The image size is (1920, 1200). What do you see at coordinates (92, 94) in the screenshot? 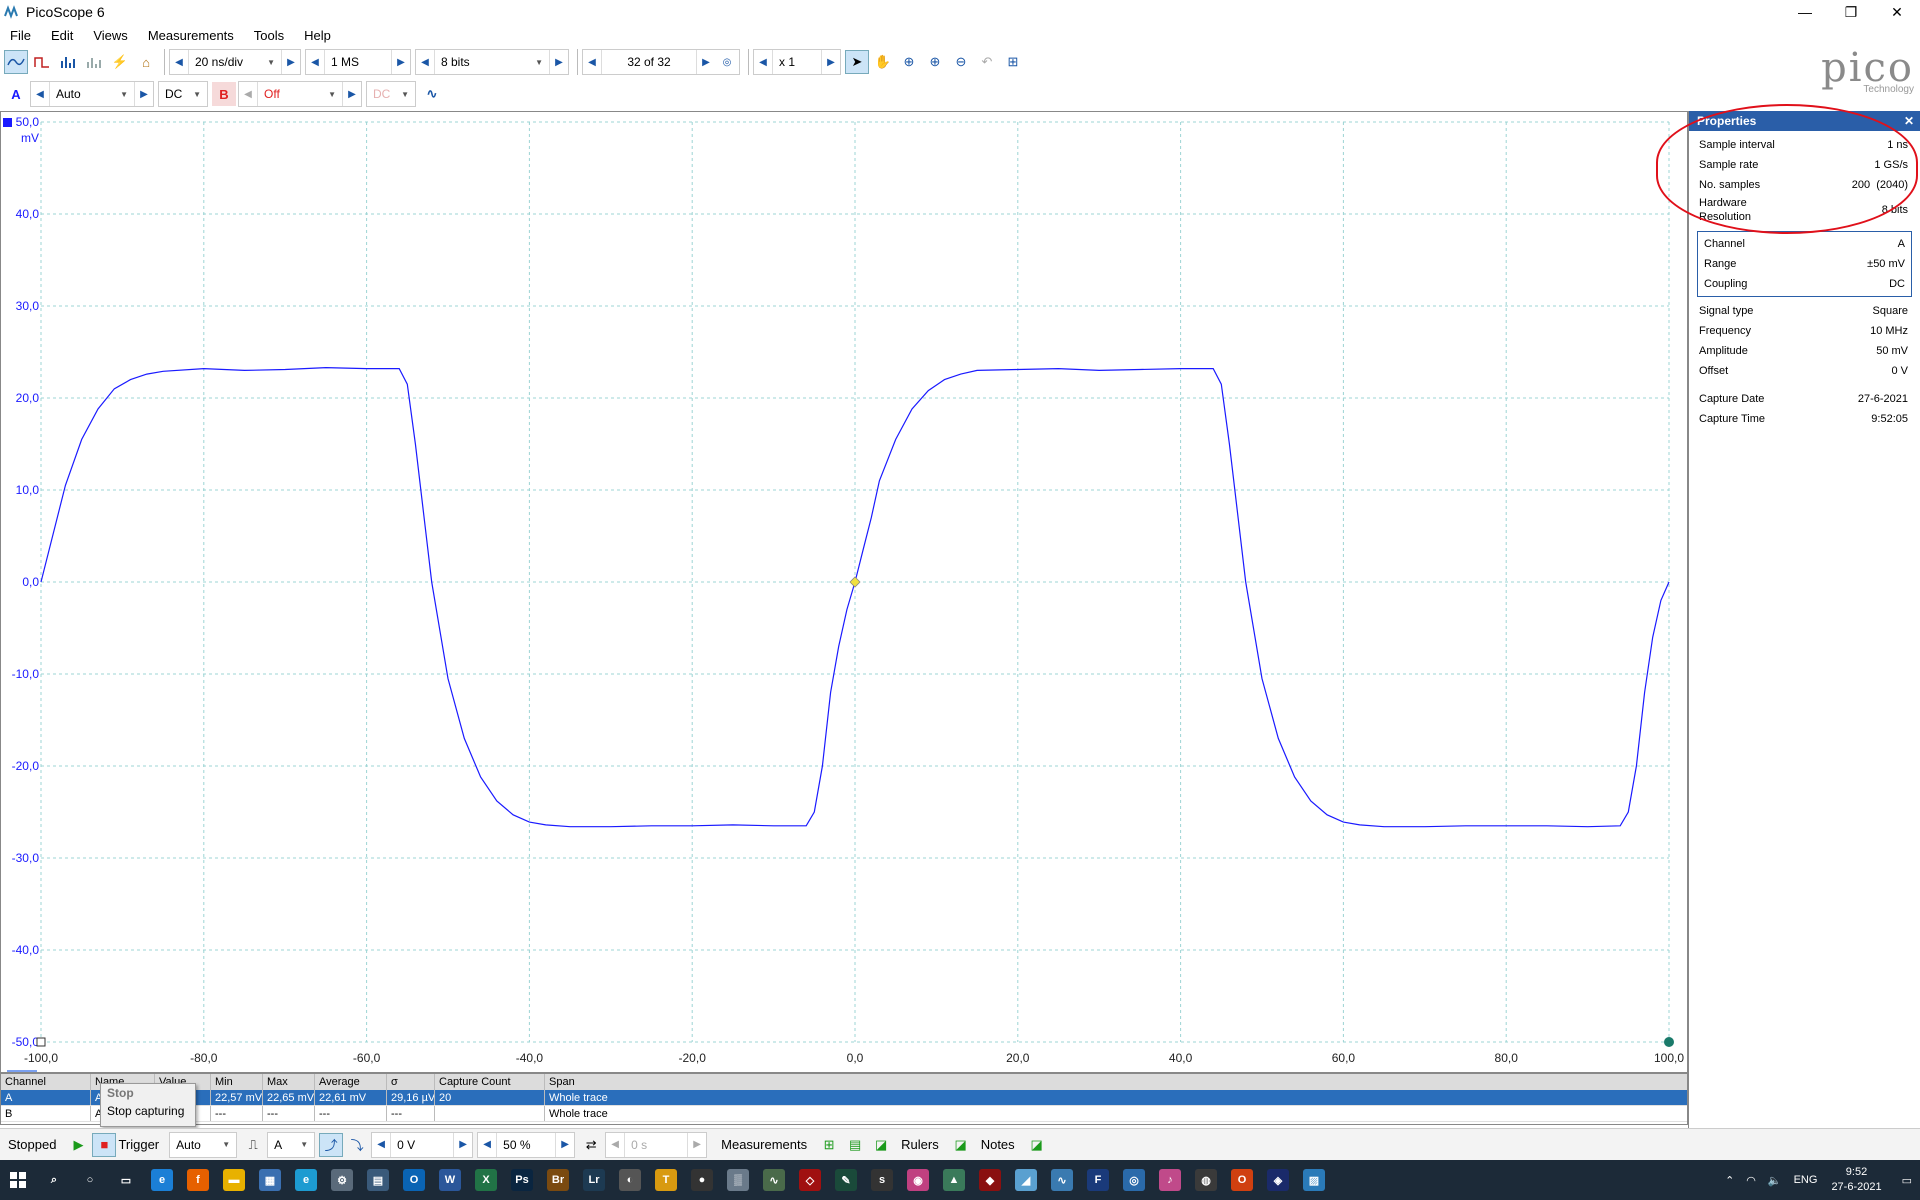
I see `channel-a-range-select: Auto ▼` at bounding box center [92, 94].